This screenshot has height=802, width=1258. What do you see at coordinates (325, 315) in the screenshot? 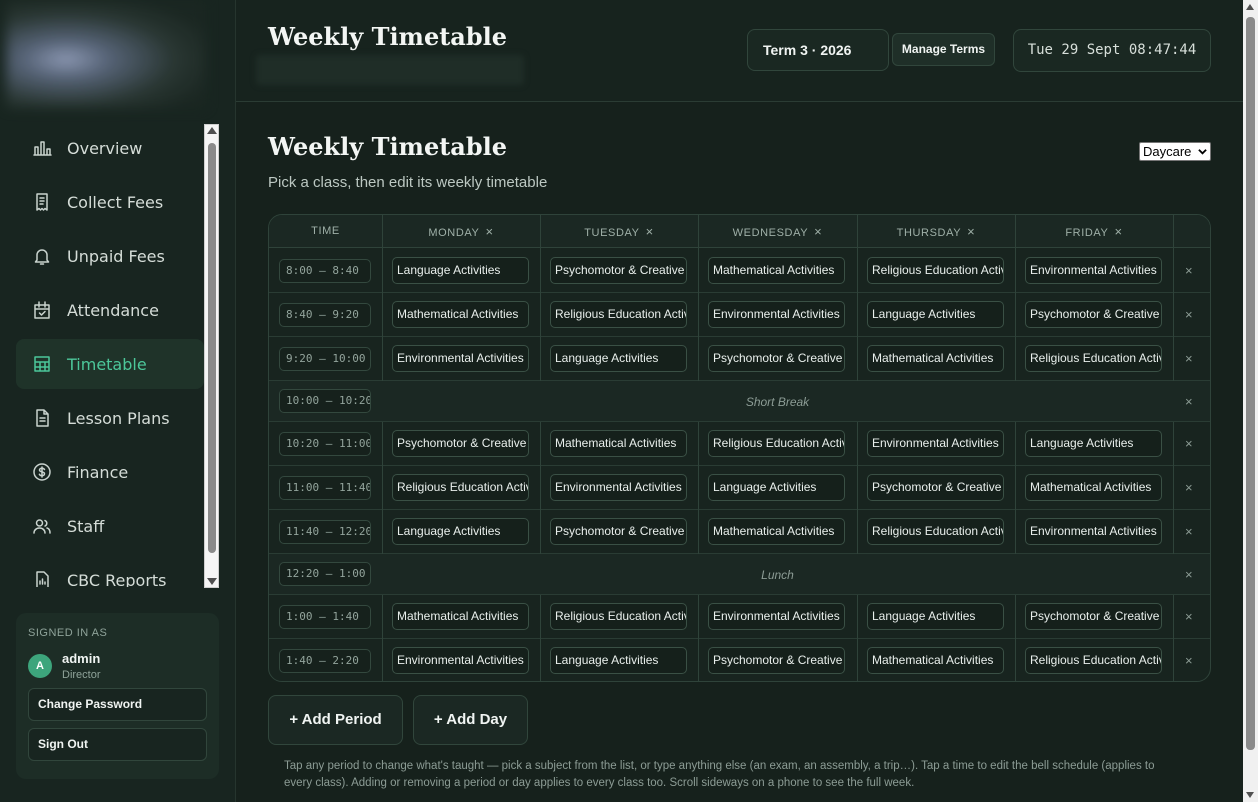
I see `period-time-field: 8:40 – 9:20` at bounding box center [325, 315].